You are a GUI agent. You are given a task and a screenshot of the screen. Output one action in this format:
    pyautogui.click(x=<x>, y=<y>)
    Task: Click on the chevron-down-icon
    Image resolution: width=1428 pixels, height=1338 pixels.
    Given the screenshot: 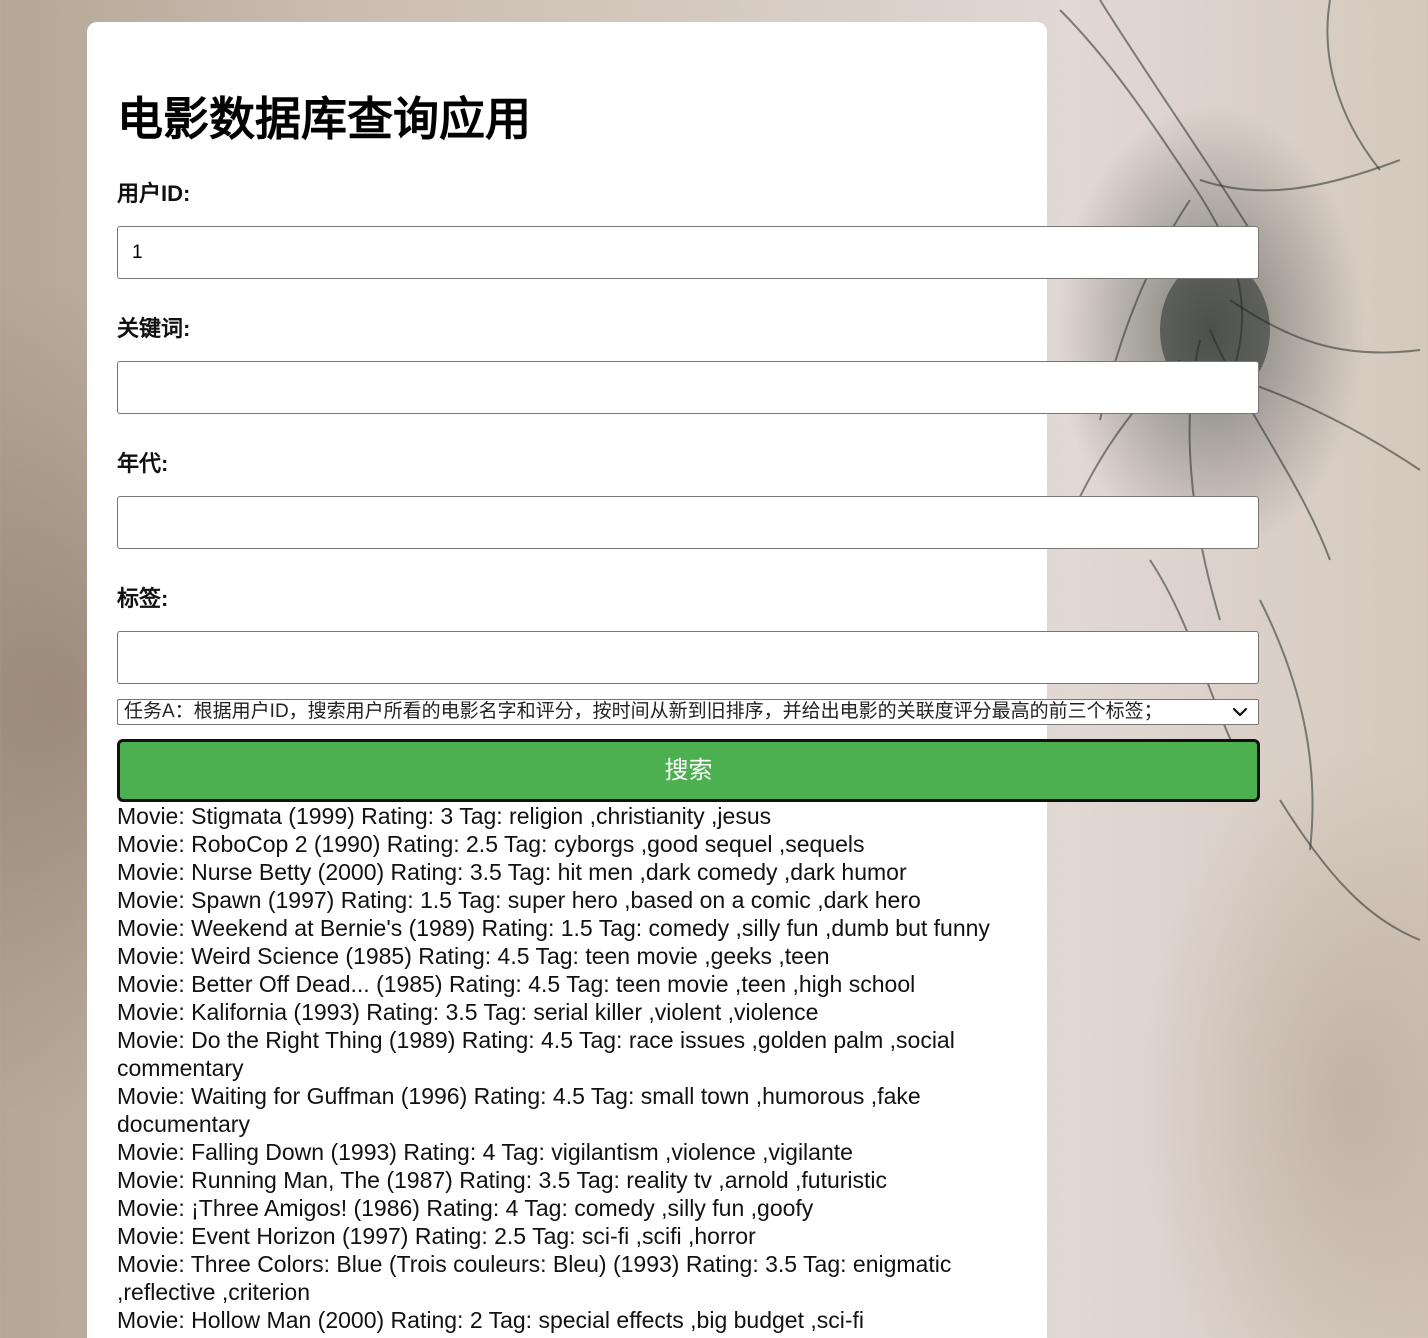 What is the action you would take?
    pyautogui.click(x=1240, y=712)
    